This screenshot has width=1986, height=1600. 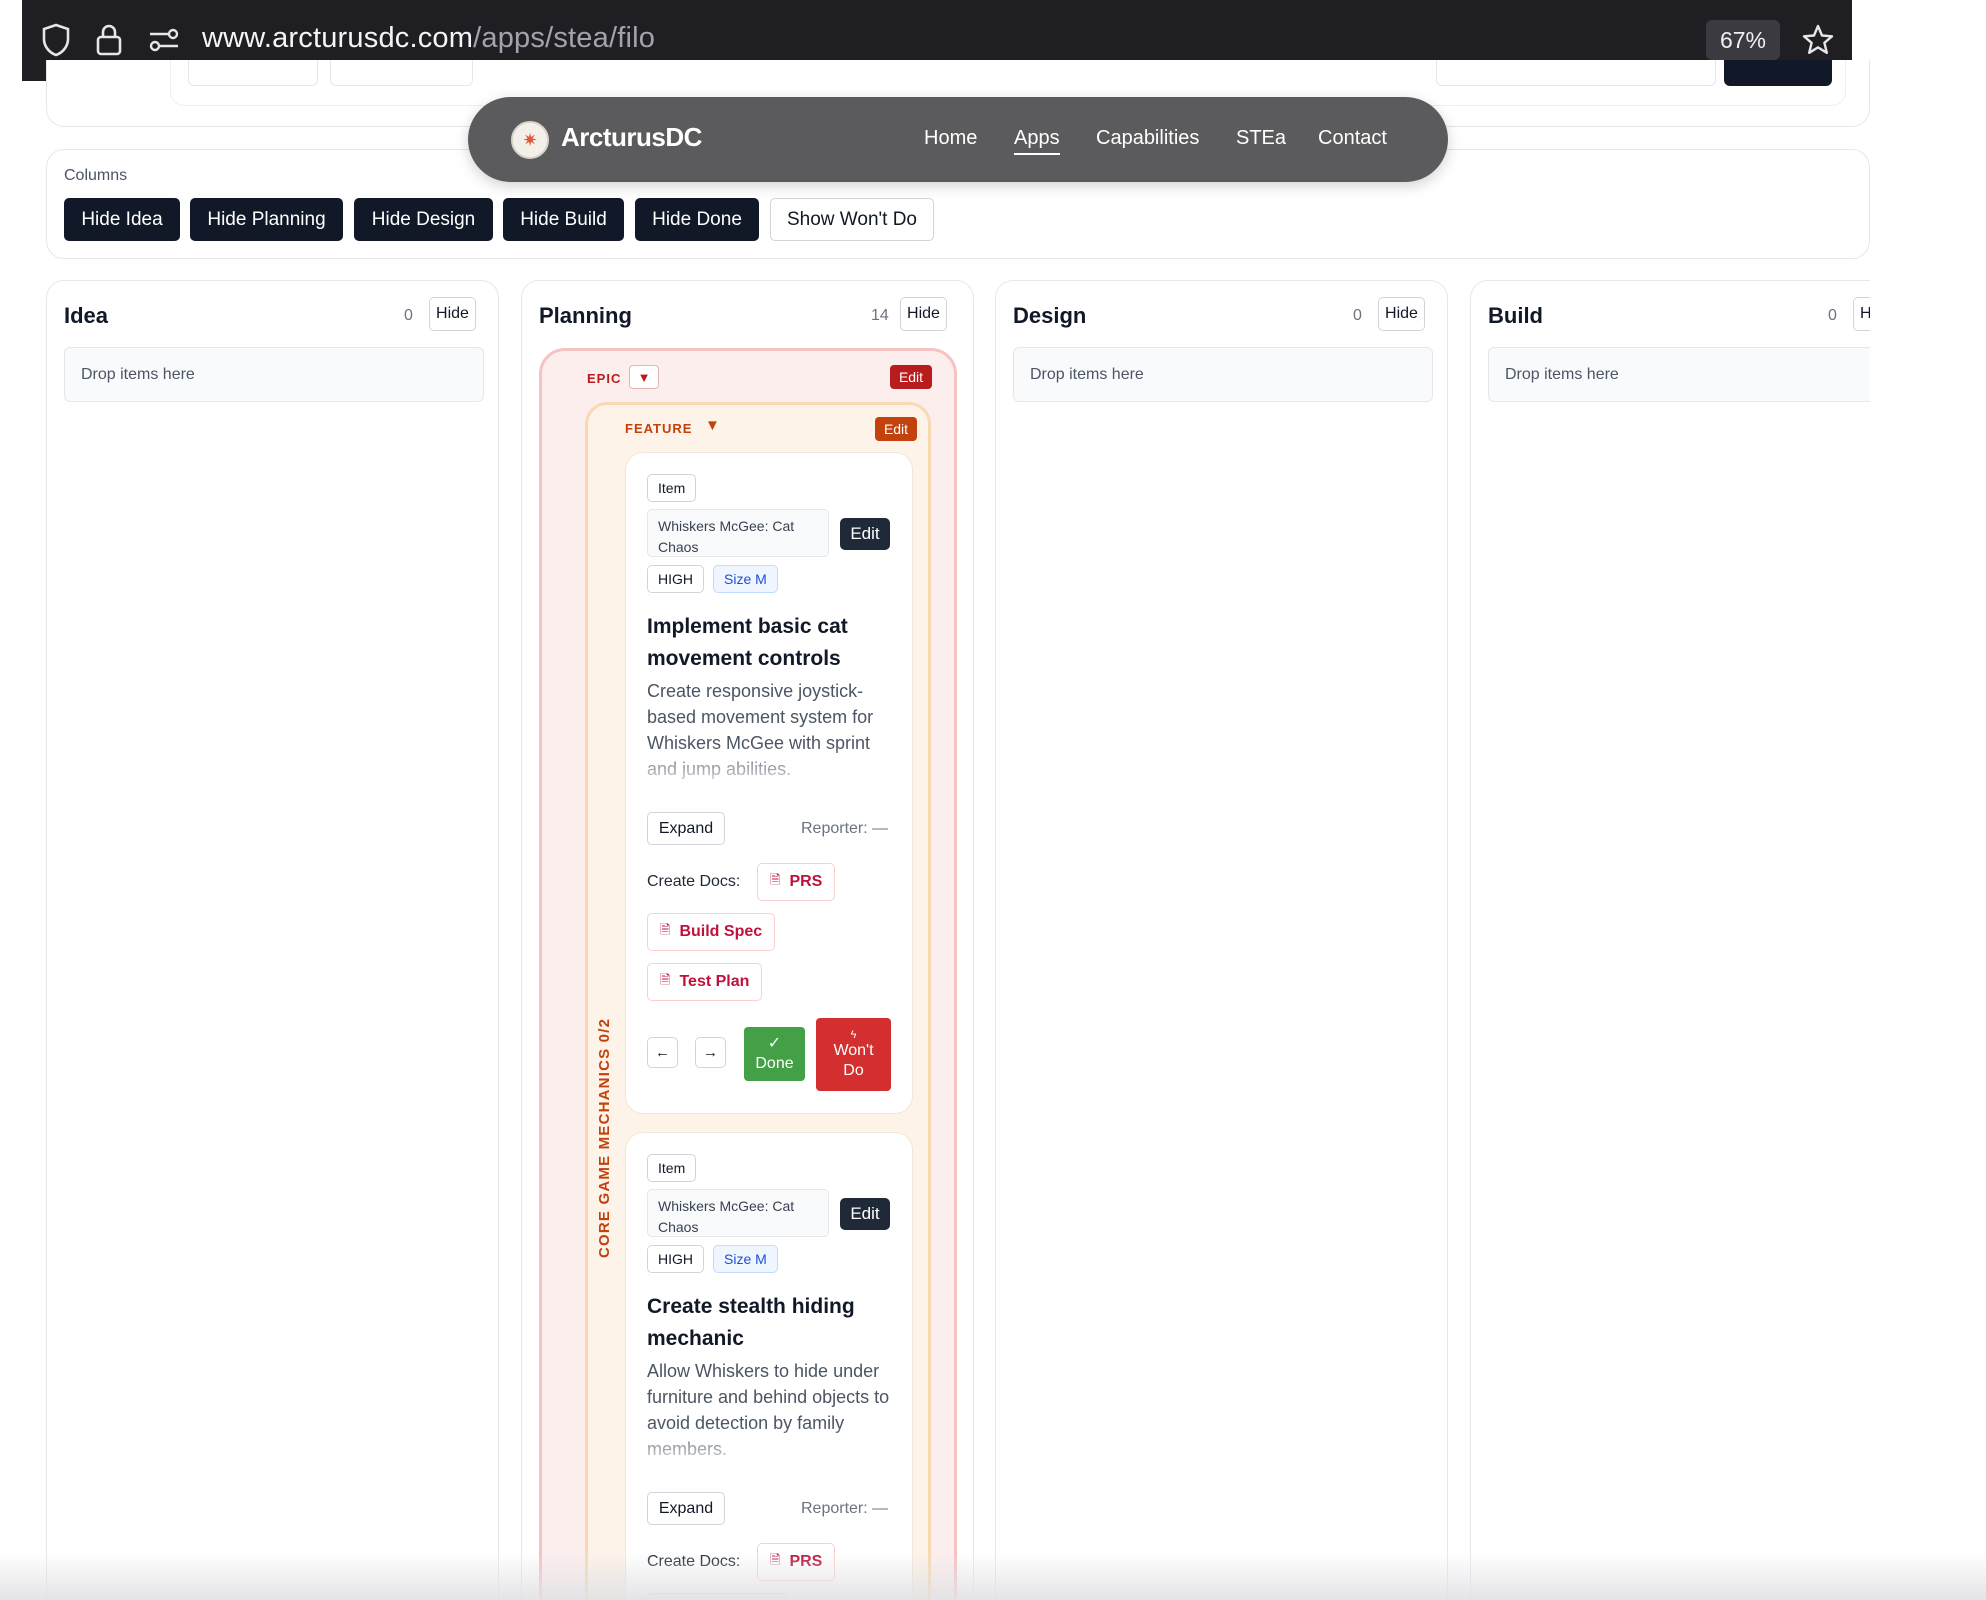 I want to click on nav-capabilities-link: Capabilities, so click(x=1147, y=138).